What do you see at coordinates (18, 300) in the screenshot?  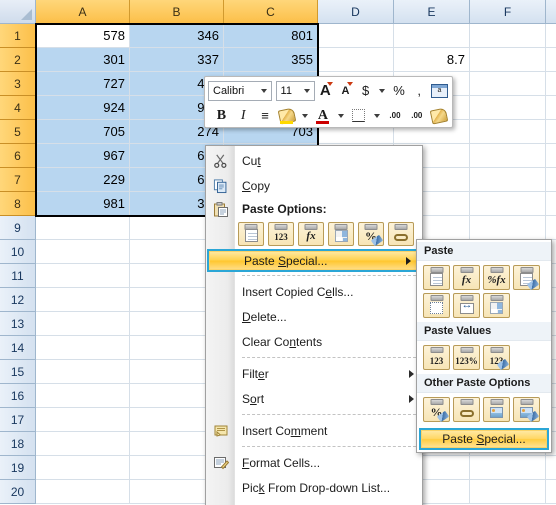 I see `row-header-12: 12` at bounding box center [18, 300].